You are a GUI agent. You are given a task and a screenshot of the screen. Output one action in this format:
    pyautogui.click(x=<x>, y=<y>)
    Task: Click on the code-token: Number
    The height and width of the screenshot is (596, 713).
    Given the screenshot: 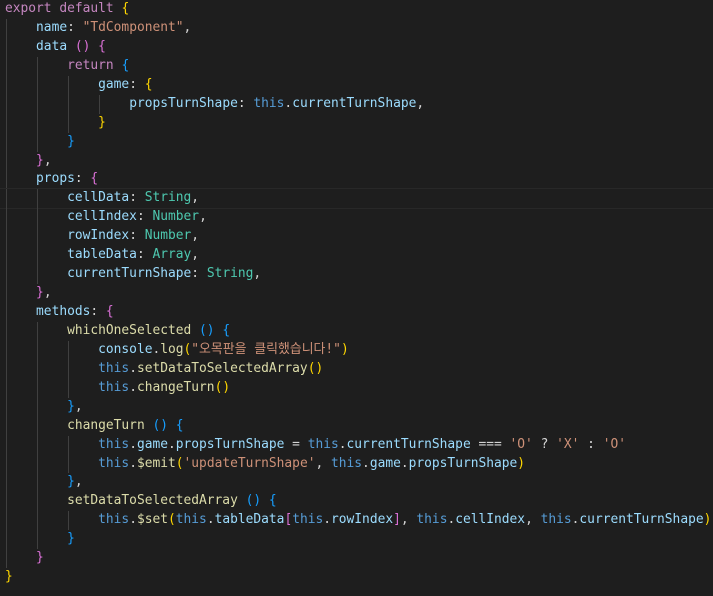 What is the action you would take?
    pyautogui.click(x=176, y=217)
    